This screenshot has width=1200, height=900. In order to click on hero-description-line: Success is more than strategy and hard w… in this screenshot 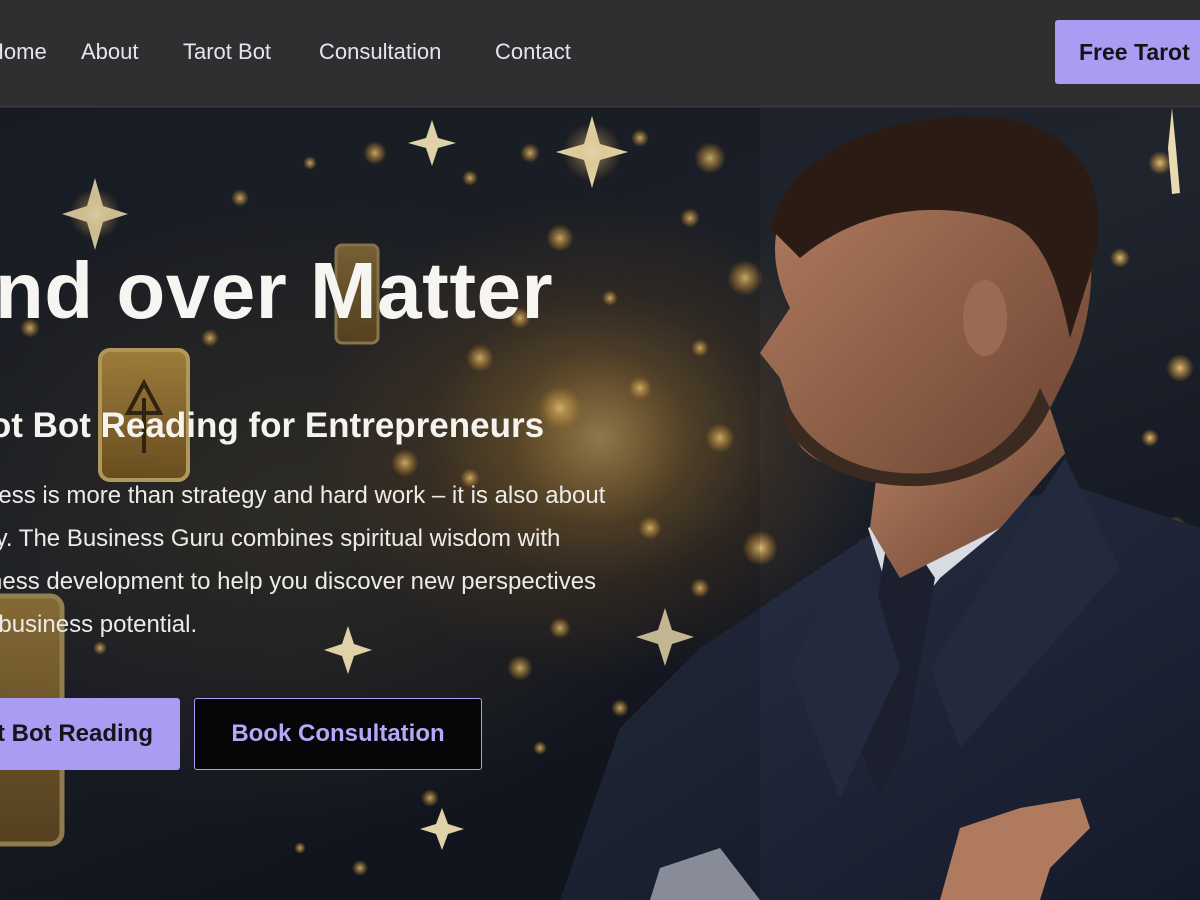, I will do `click(303, 495)`.